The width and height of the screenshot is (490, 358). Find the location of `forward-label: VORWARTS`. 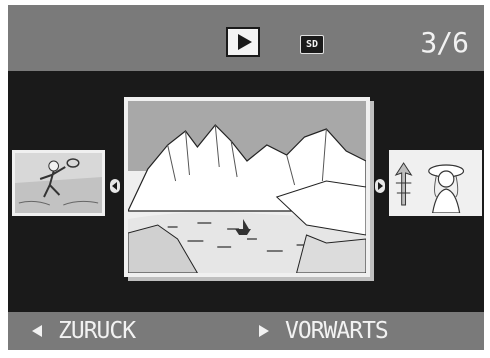

forward-label: VORWARTS is located at coordinates (337, 331).